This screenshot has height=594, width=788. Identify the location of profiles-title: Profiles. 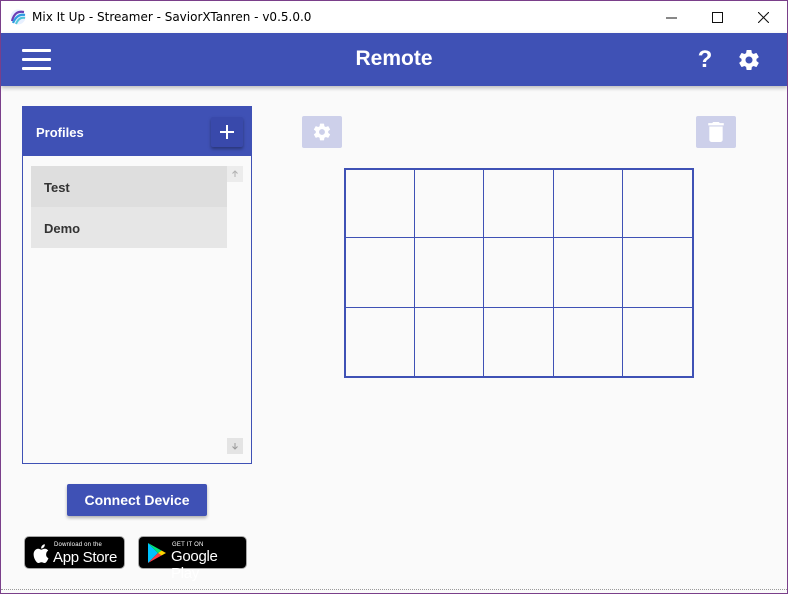
(60, 132).